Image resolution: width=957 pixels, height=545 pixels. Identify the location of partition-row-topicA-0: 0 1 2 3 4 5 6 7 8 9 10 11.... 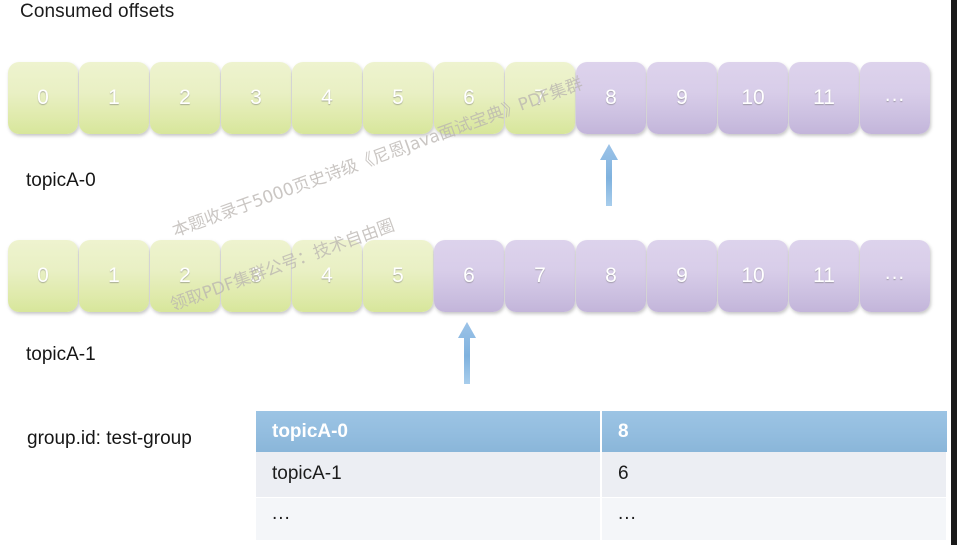
(469, 98).